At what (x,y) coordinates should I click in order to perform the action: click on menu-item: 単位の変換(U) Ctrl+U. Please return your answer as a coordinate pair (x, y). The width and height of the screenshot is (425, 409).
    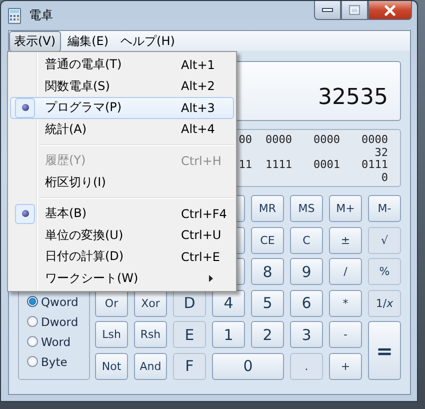
    Looking at the image, I should click on (122, 235).